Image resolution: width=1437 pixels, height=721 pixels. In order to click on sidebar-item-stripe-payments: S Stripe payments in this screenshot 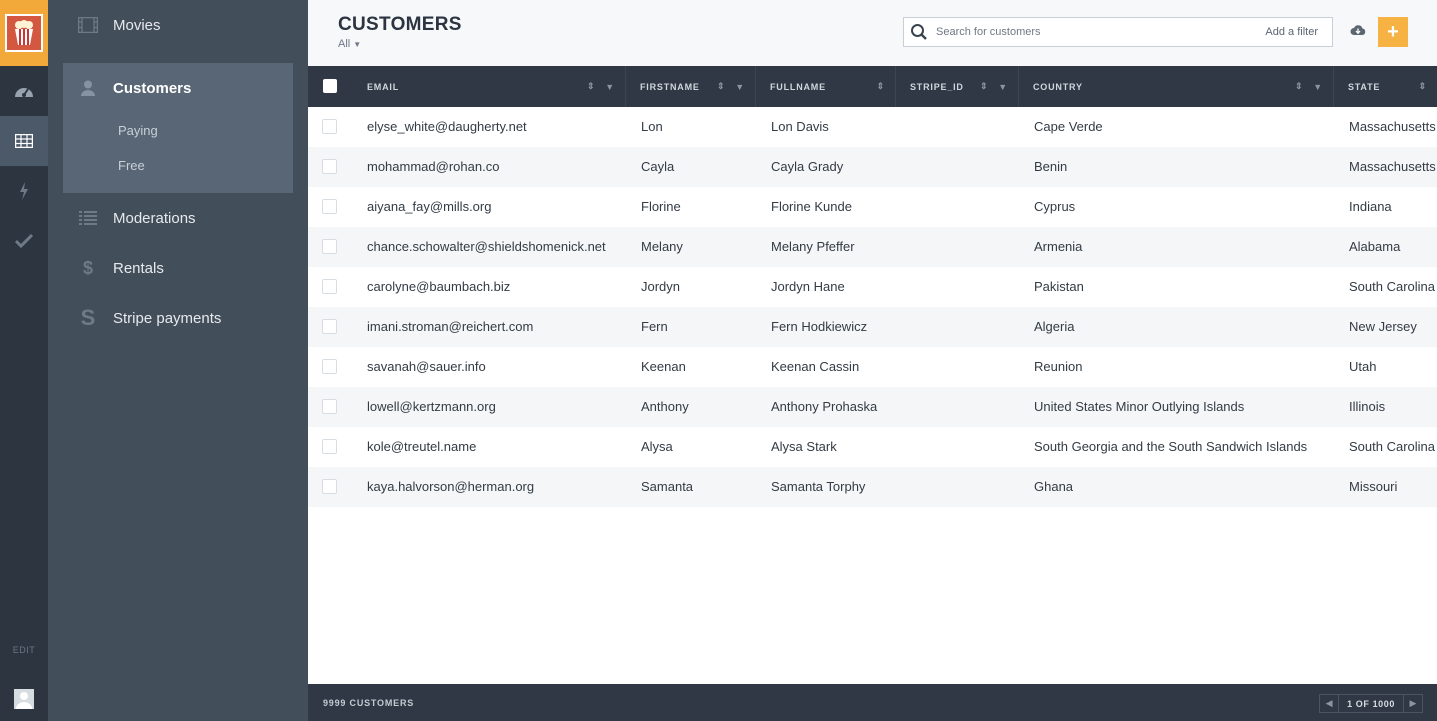, I will do `click(178, 318)`.